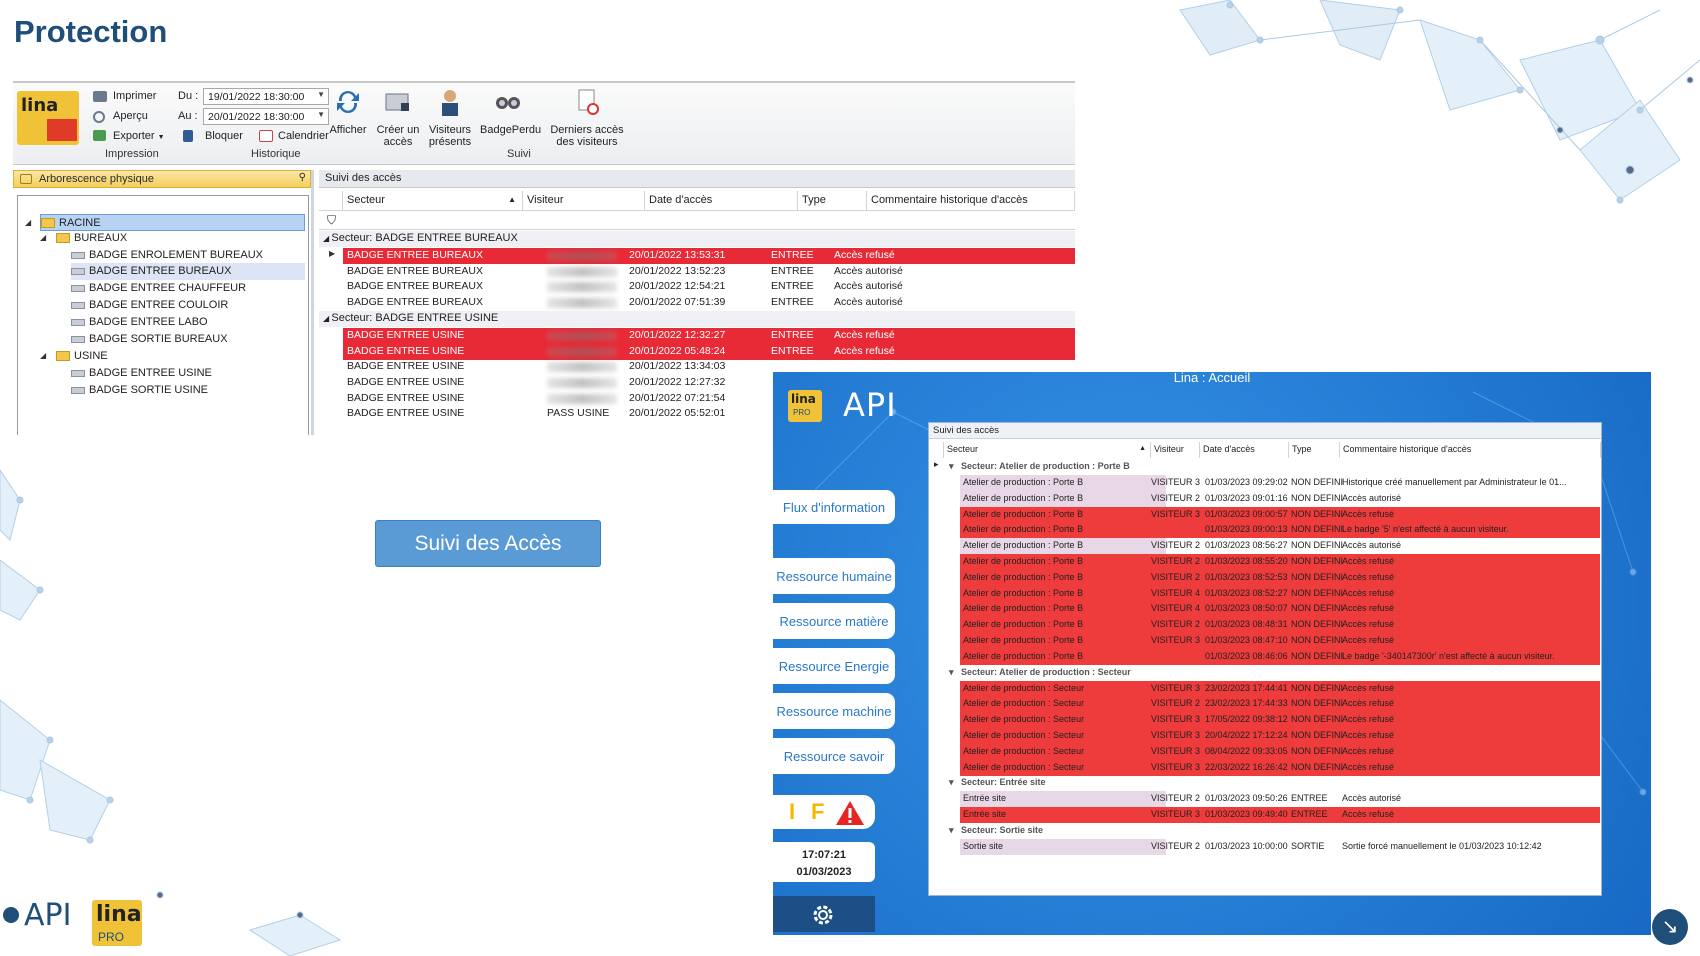 The width and height of the screenshot is (1700, 956). I want to click on cell-date: 01/03/2023 08:47:10, so click(1246, 640).